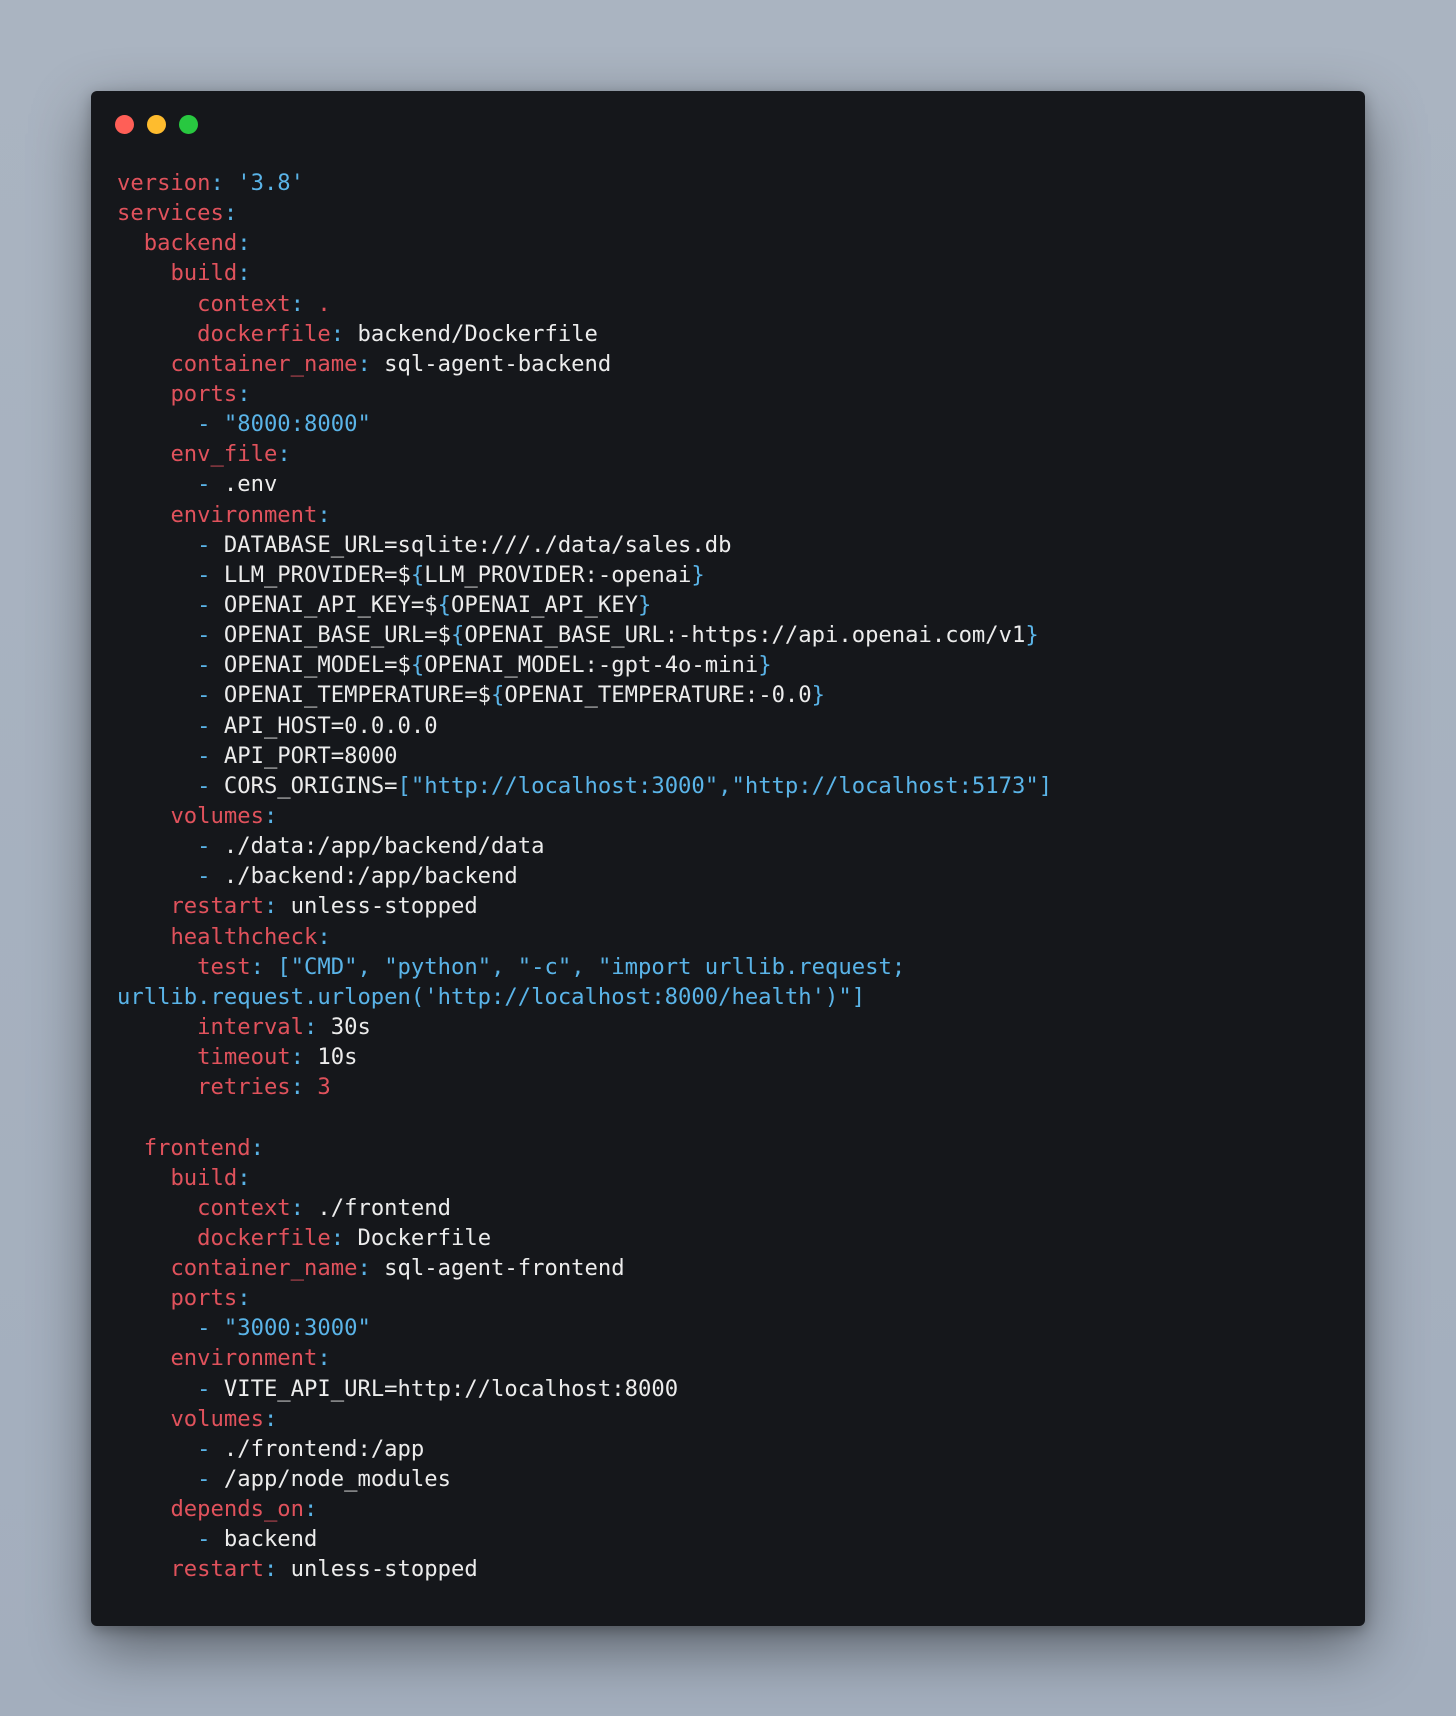 This screenshot has height=1716, width=1456. Describe the element at coordinates (504, 1268) in the screenshot. I see `code-token: sql-agent-frontend` at that location.